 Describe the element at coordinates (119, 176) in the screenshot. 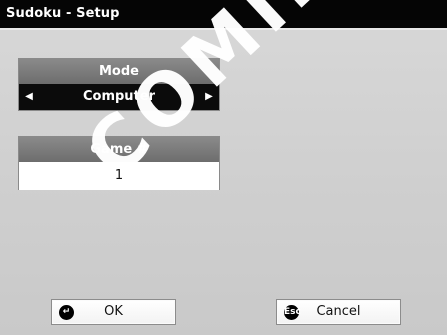

I see `game-number-field: 1` at that location.